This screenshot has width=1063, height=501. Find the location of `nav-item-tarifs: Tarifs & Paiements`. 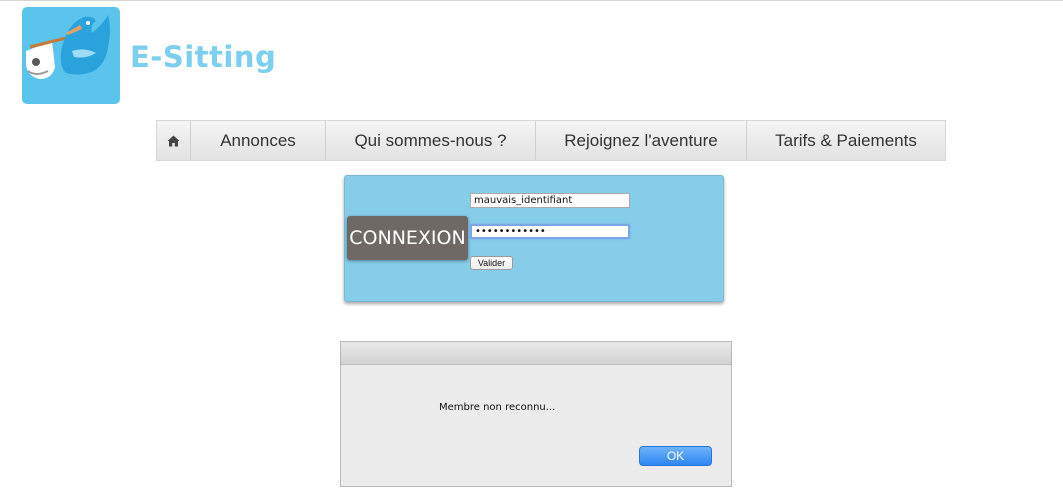

nav-item-tarifs: Tarifs & Paiements is located at coordinates (846, 140).